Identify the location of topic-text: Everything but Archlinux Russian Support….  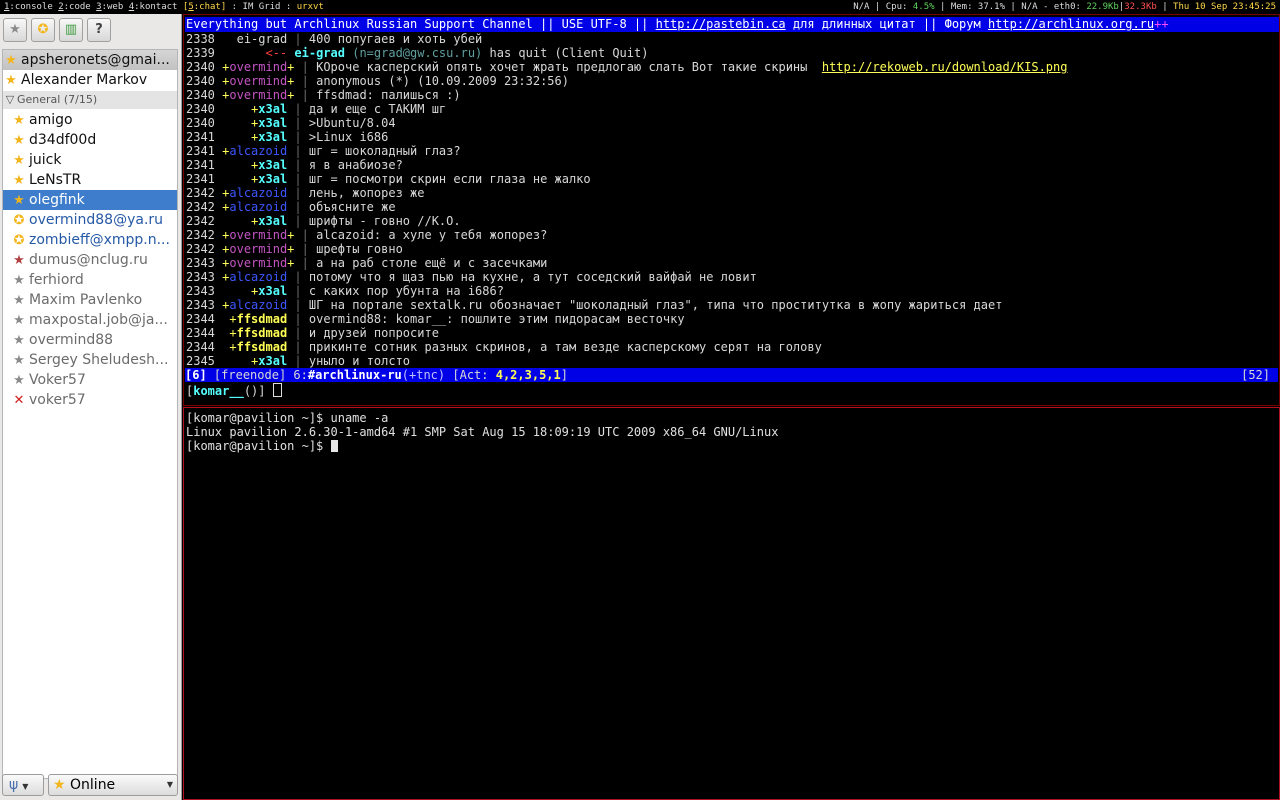
(421, 24).